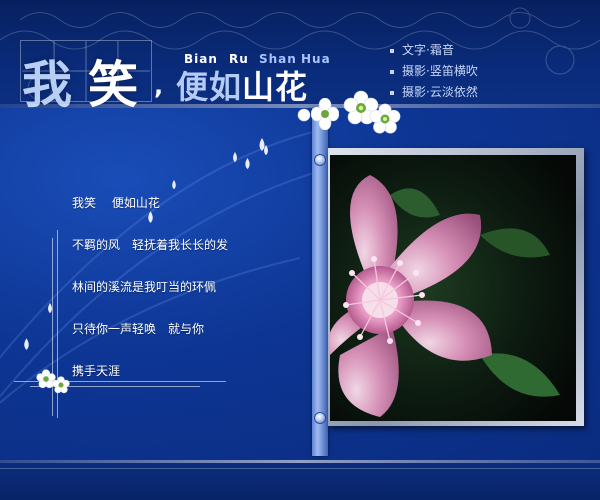  Describe the element at coordinates (320, 282) in the screenshot. I see `center-pole` at that location.